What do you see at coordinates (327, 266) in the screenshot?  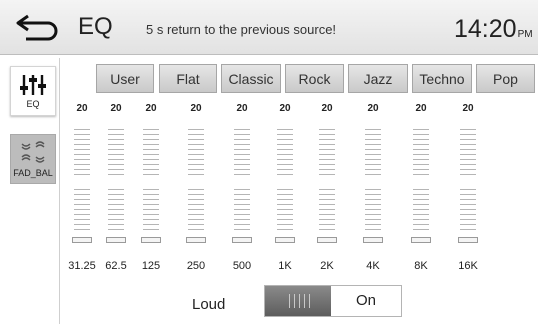 I see `band-frequency: 2K` at bounding box center [327, 266].